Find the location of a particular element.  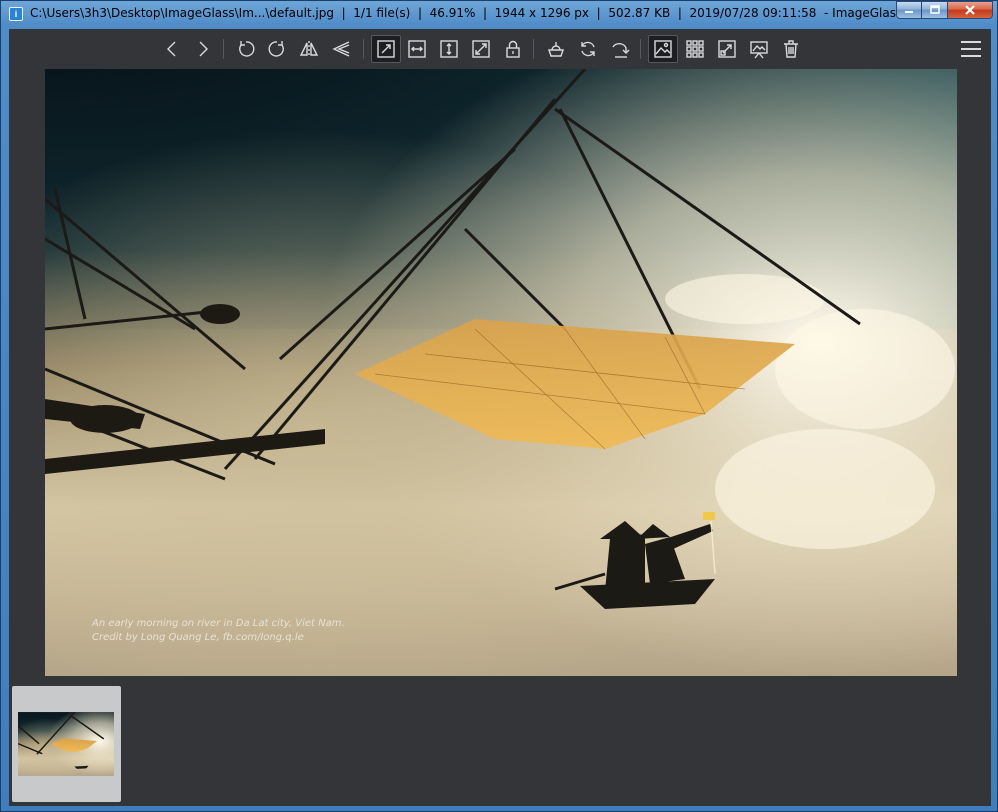

open-with-icon is located at coordinates (556, 49).